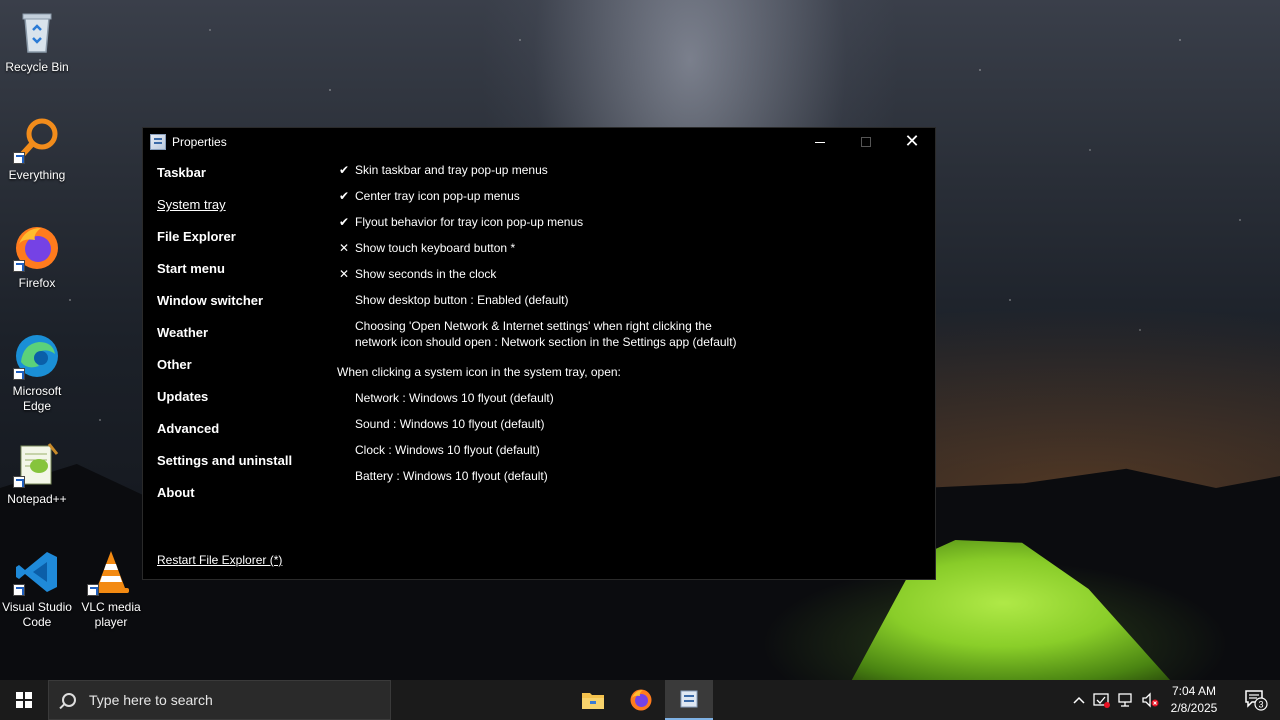 The image size is (1280, 720). I want to click on desktop-icon-label: Everything, so click(37, 175).